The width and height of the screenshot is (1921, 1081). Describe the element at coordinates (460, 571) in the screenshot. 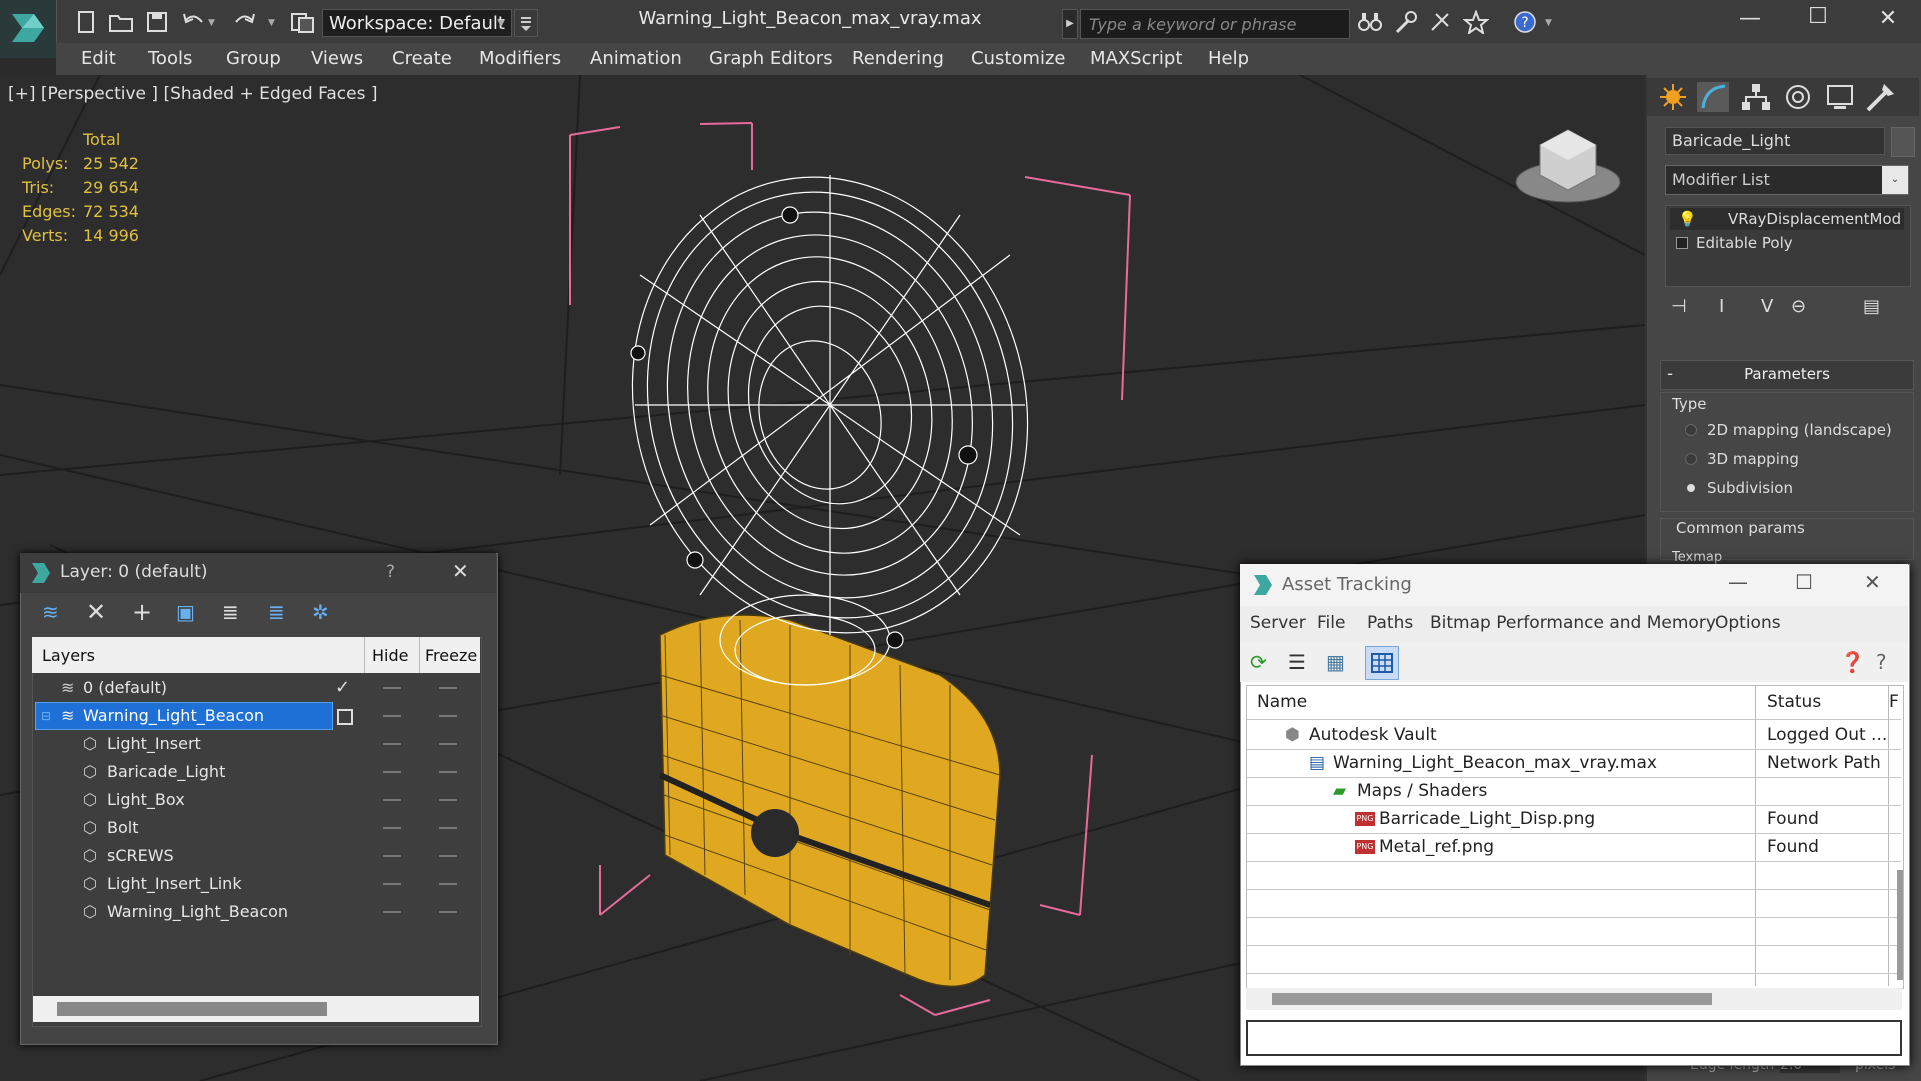

I see `layer-close-button: ✕` at that location.